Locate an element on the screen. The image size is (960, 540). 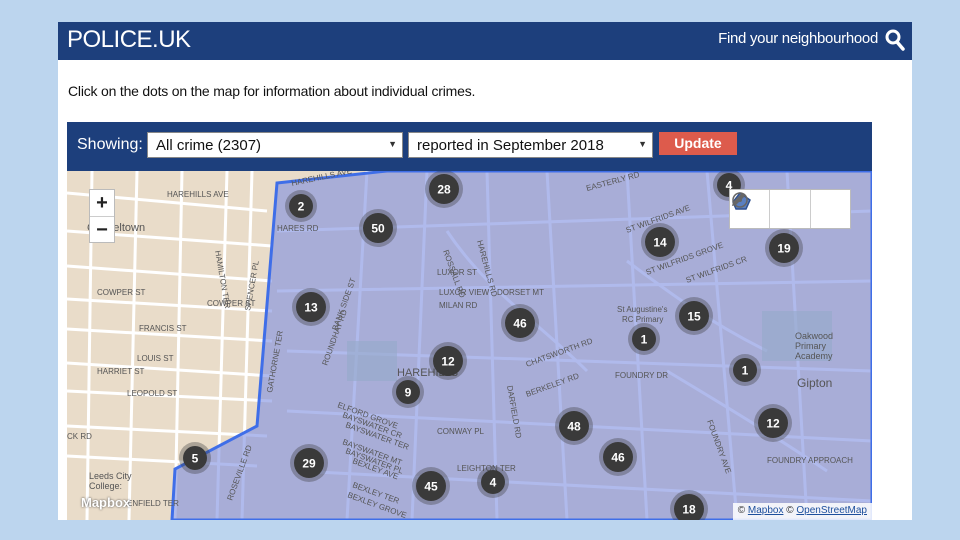
zoom-out-button: − is located at coordinates (102, 230).